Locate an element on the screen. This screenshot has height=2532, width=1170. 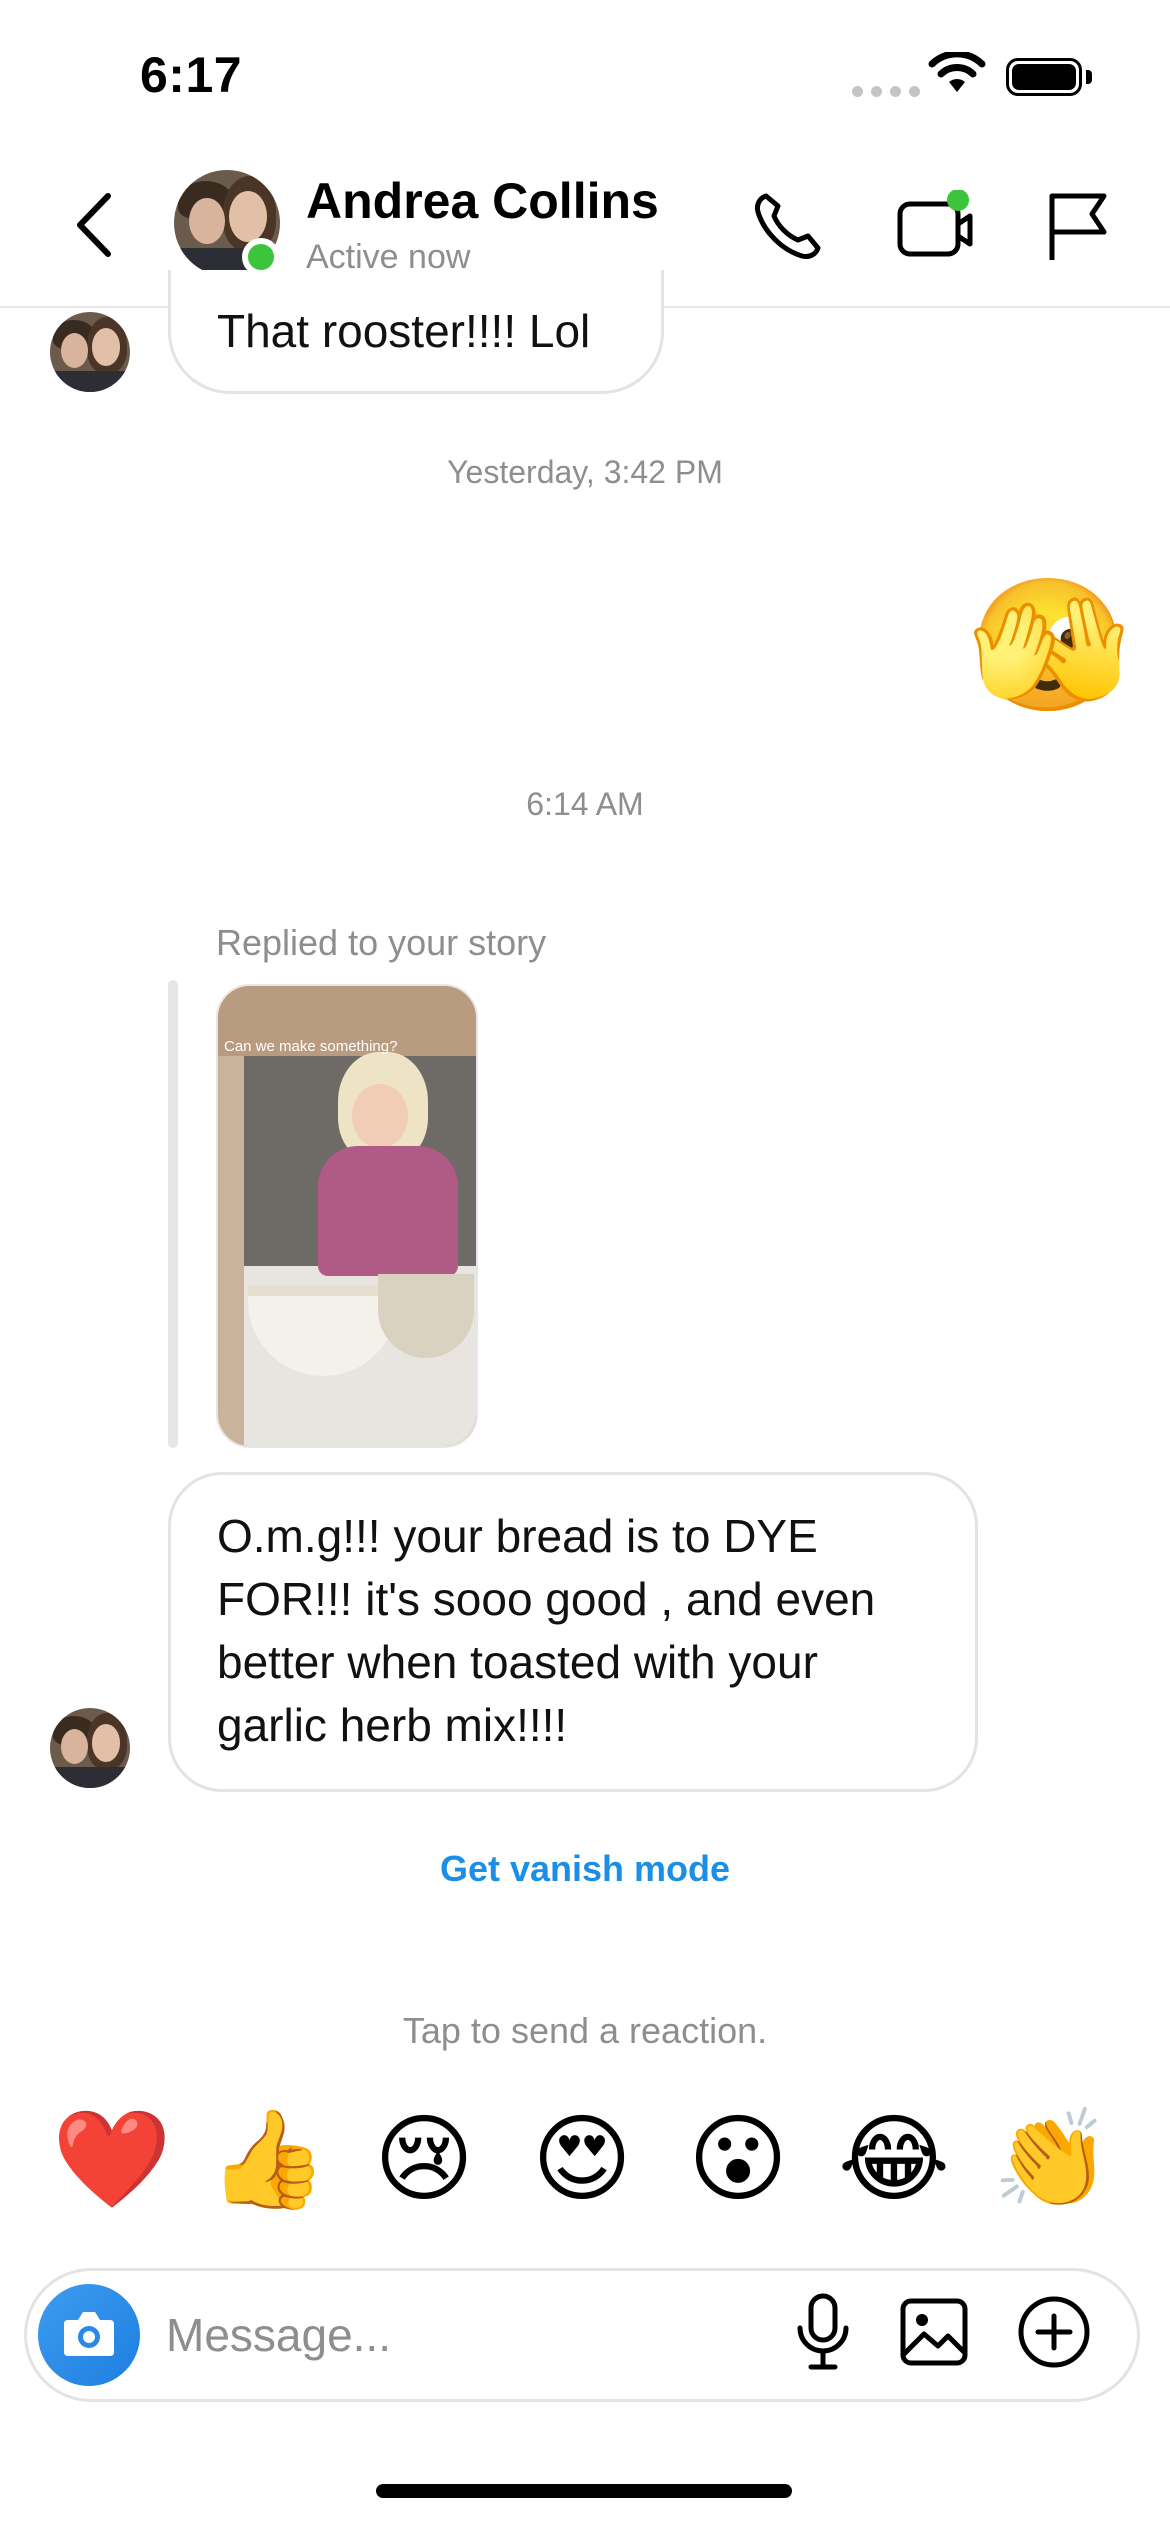
report-flag-icon is located at coordinates (1077, 227).